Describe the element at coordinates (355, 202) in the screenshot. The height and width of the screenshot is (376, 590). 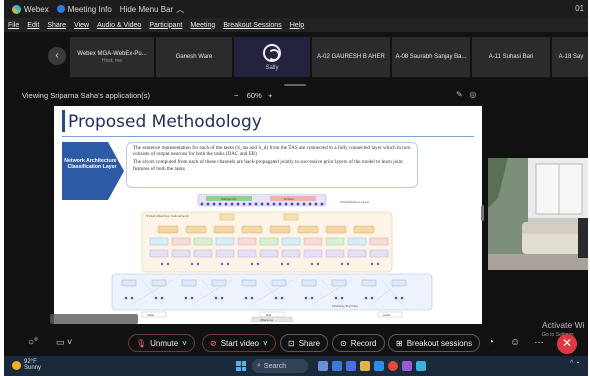
I see `svg-text: Classification Layer` at that location.